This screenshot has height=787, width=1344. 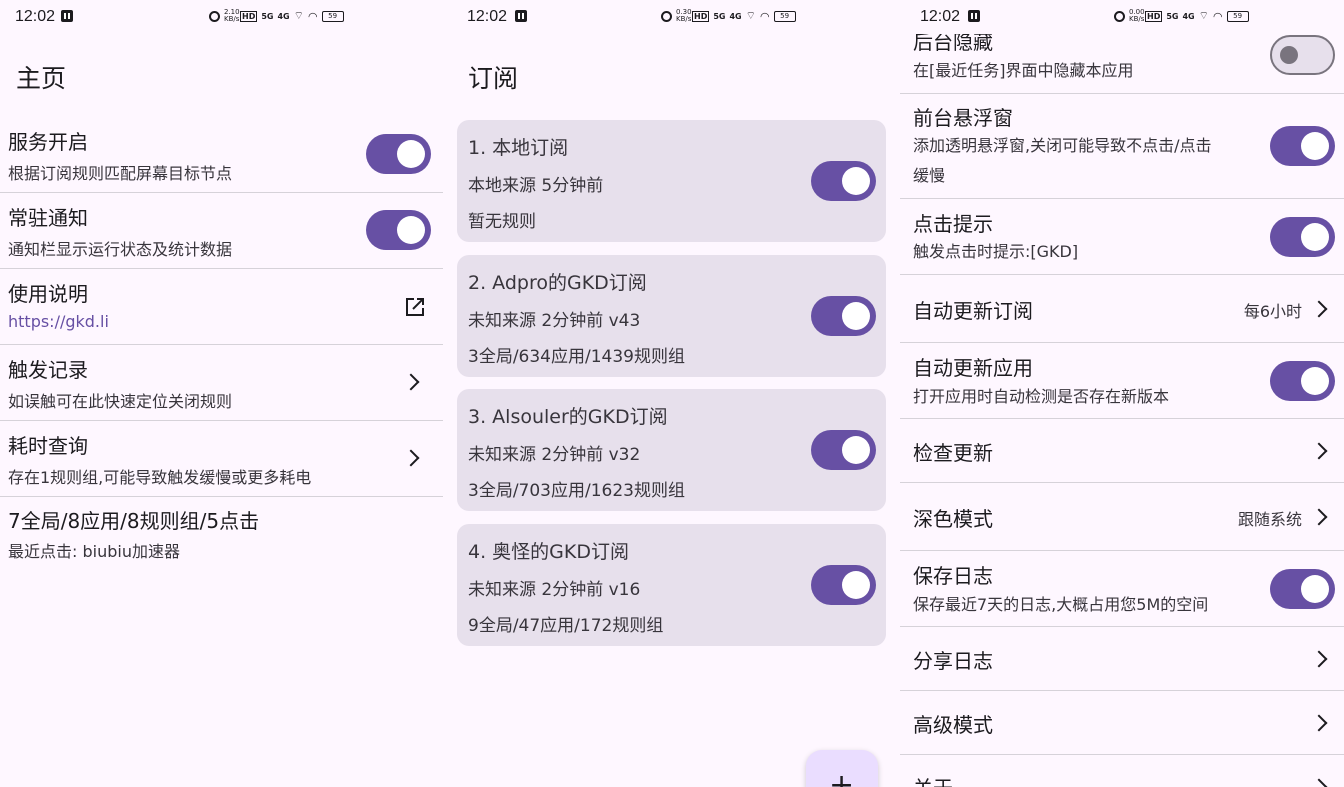 What do you see at coordinates (1122, 589) in the screenshot?
I see `save-log-row: 保存日志 保存最近7天的日志,大概占用您5M的空间` at bounding box center [1122, 589].